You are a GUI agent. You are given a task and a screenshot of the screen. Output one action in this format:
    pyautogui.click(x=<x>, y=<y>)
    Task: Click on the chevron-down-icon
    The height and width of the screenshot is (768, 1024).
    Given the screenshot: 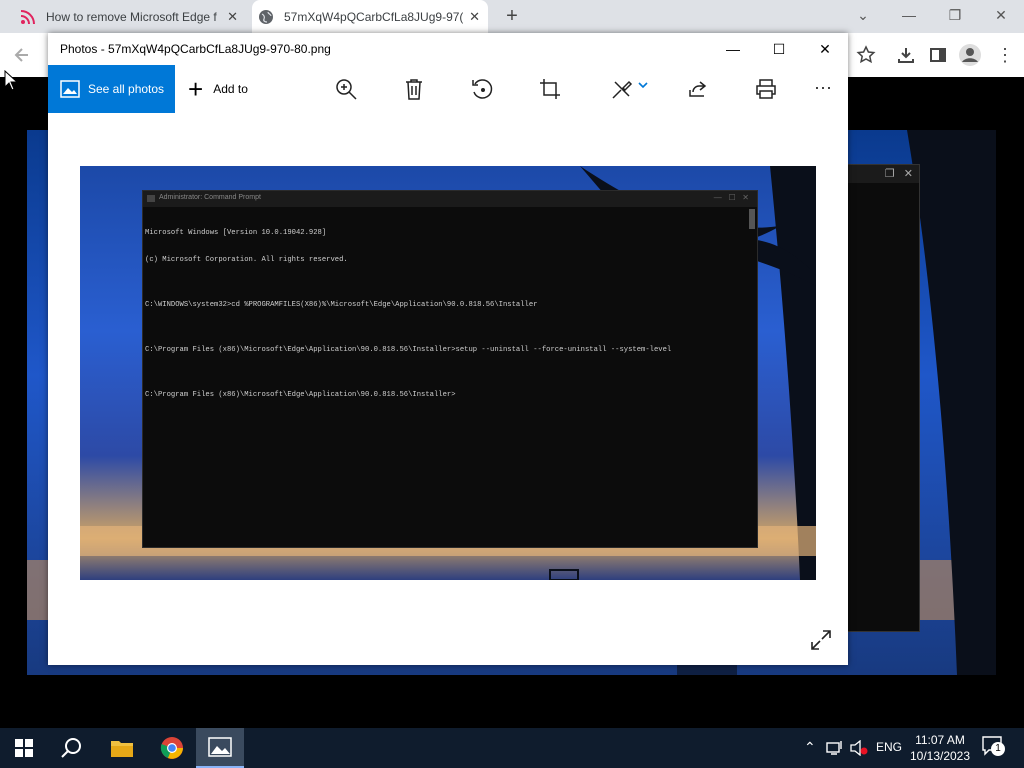 What is the action you would take?
    pyautogui.click(x=643, y=85)
    